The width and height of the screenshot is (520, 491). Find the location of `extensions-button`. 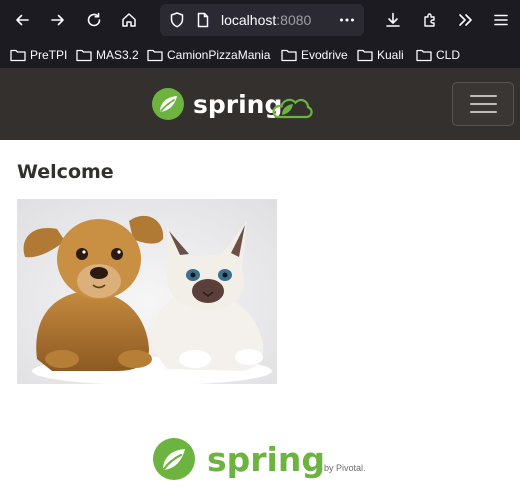

extensions-button is located at coordinates (430, 20).